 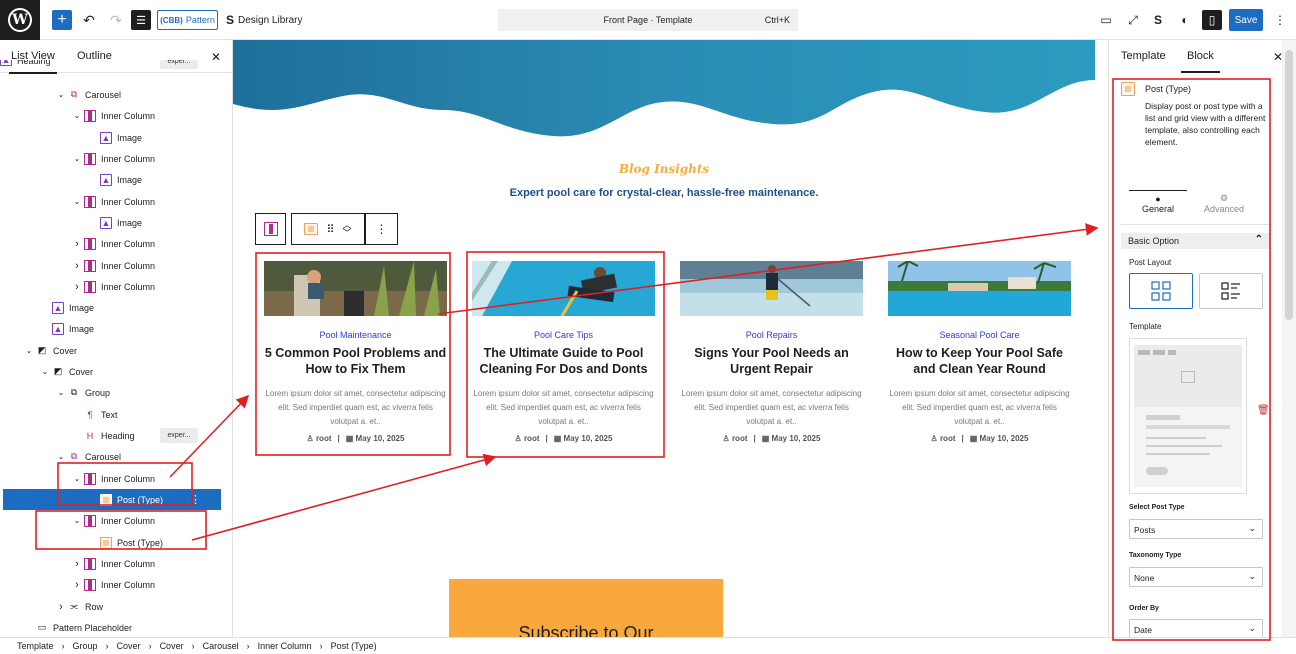 What do you see at coordinates (187, 20) in the screenshot?
I see `pattern-button: (CBB) Pattern` at bounding box center [187, 20].